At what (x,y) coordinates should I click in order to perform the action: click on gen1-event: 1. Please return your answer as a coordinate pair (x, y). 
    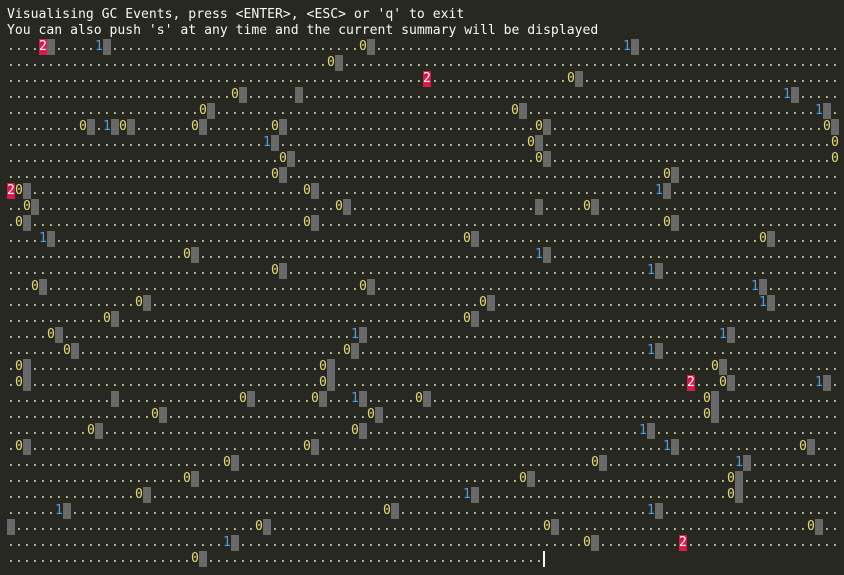
    Looking at the image, I should click on (355, 334).